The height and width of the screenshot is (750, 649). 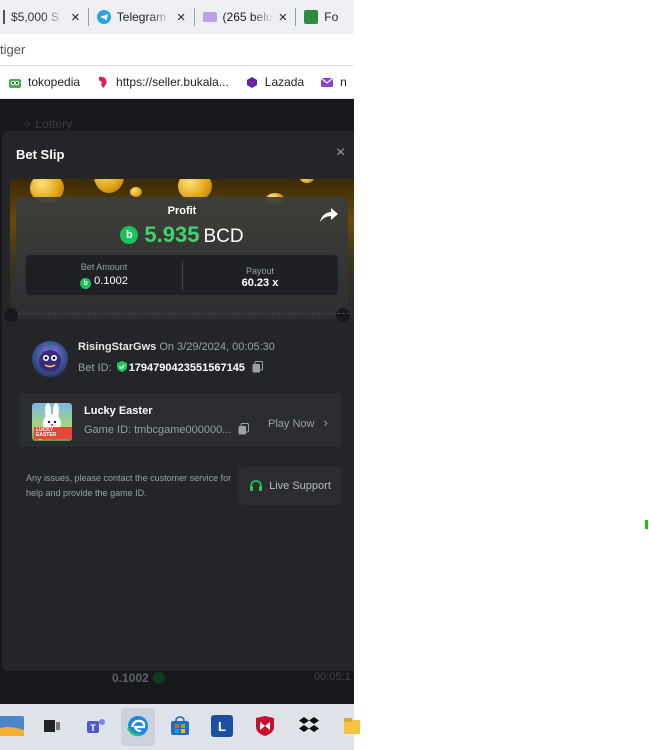 I want to click on landscape-icon, so click(x=12, y=726).